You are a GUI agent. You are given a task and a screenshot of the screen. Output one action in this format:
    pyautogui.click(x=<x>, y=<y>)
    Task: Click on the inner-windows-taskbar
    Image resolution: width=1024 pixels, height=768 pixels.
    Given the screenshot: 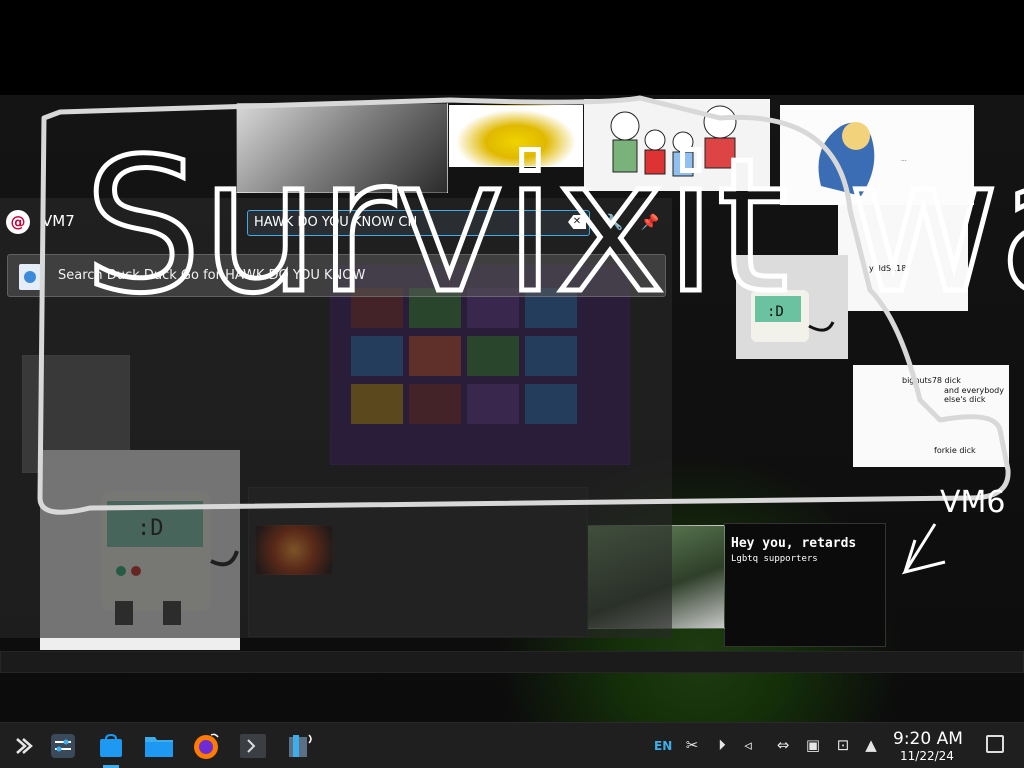 What is the action you would take?
    pyautogui.click(x=512, y=662)
    